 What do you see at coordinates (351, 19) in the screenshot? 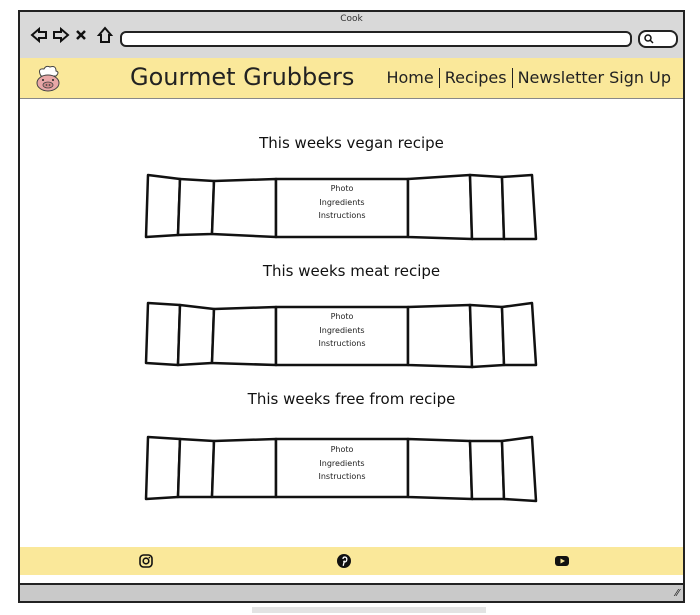
I see `window-title: Cook` at bounding box center [351, 19].